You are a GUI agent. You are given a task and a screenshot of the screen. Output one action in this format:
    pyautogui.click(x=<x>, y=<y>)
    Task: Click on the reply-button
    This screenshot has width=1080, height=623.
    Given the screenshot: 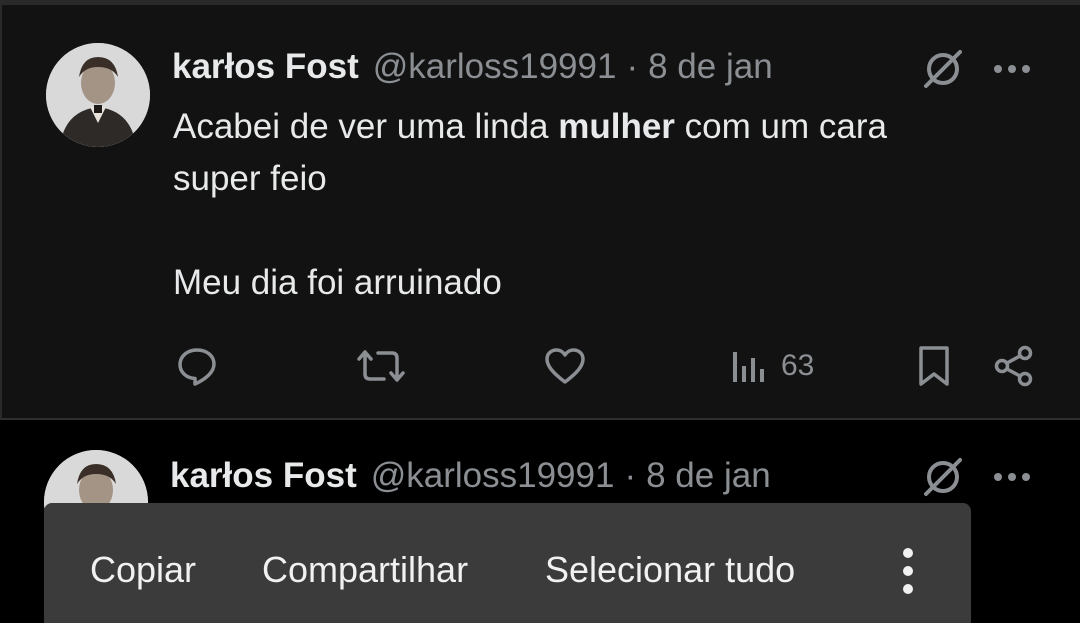 What is the action you would take?
    pyautogui.click(x=197, y=366)
    